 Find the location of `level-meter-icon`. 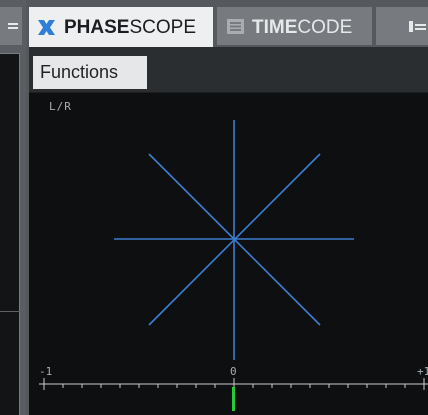

level-meter-icon is located at coordinates (417, 26).